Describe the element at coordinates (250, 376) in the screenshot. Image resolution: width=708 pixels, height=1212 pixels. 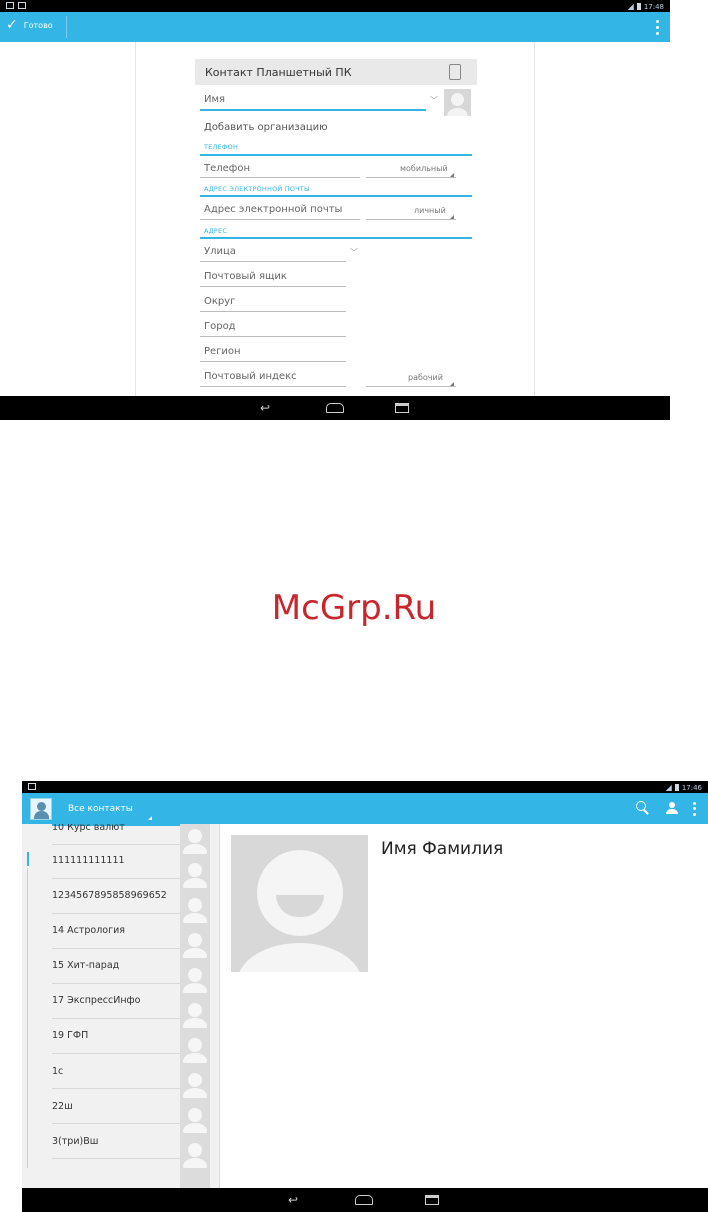
I see `postal-code-field: Почтовый индекс` at that location.